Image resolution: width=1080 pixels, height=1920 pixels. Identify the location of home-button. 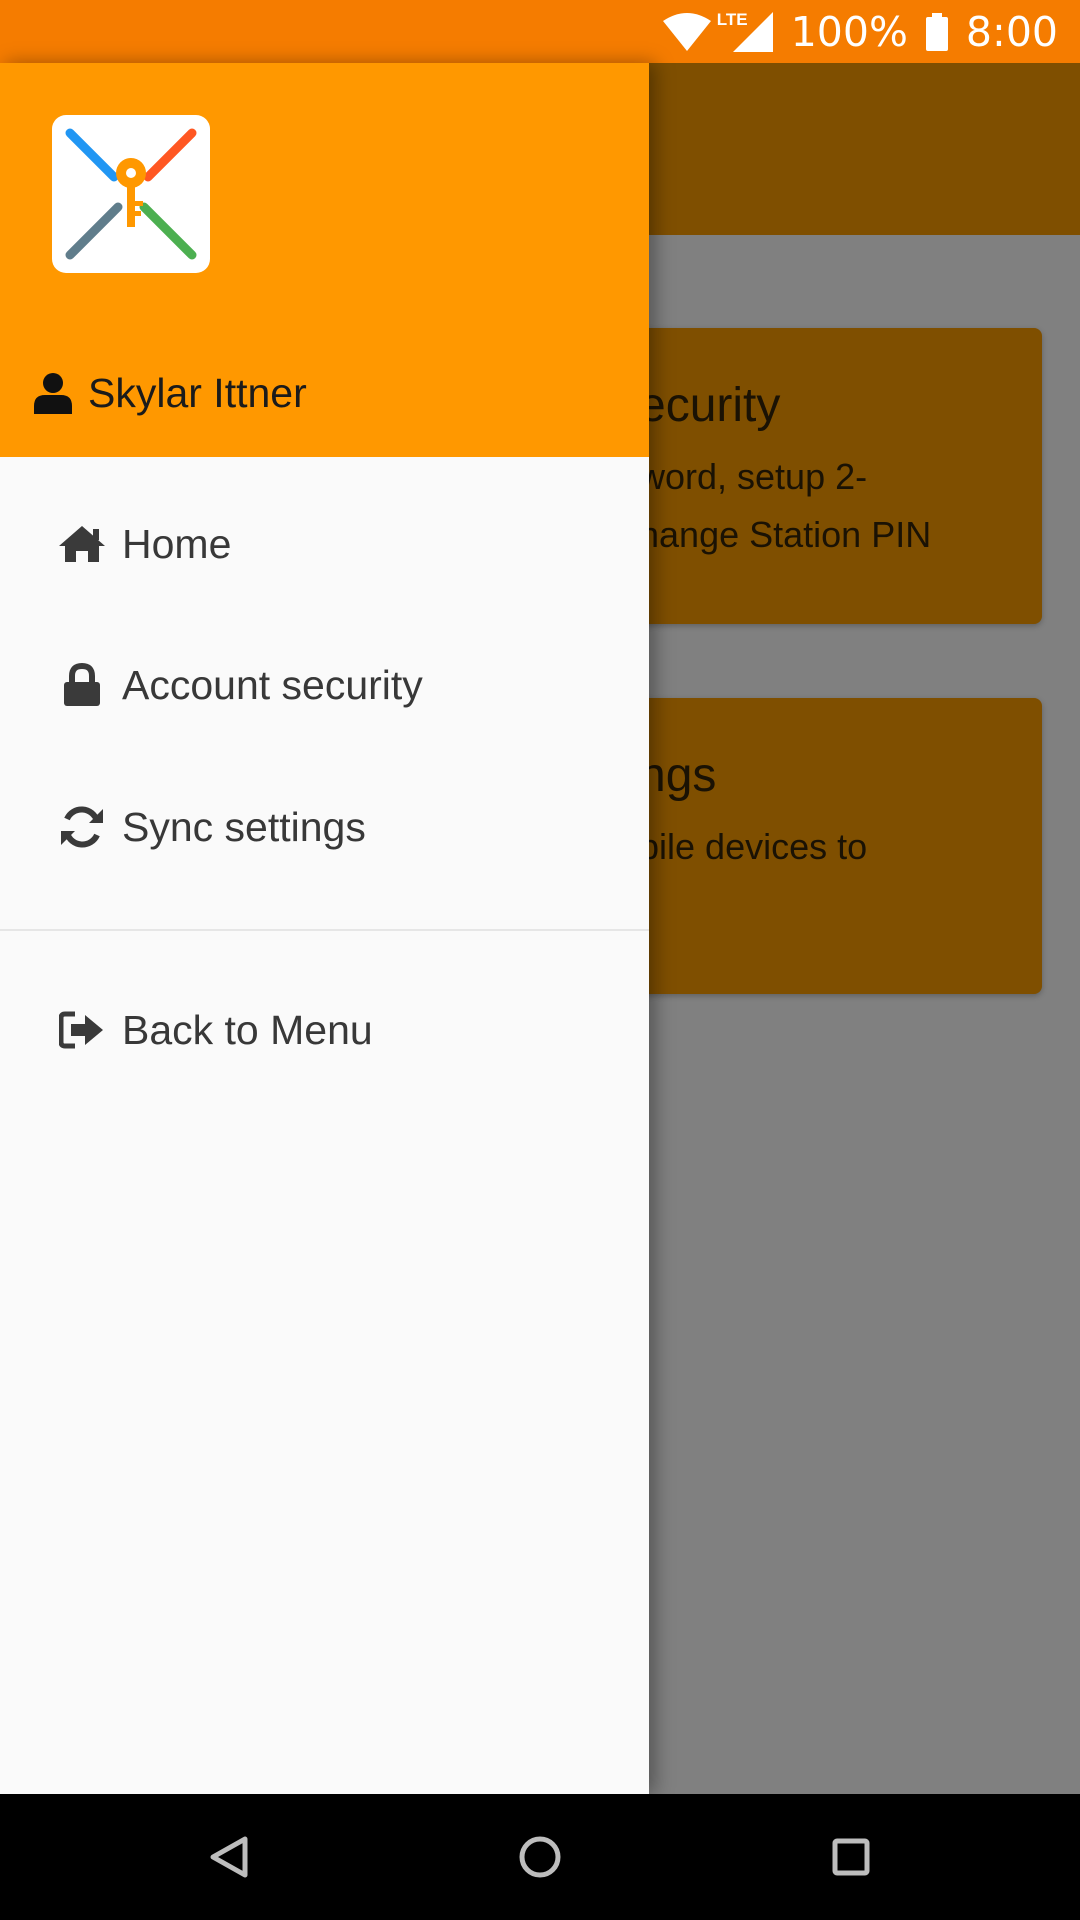
(540, 1857).